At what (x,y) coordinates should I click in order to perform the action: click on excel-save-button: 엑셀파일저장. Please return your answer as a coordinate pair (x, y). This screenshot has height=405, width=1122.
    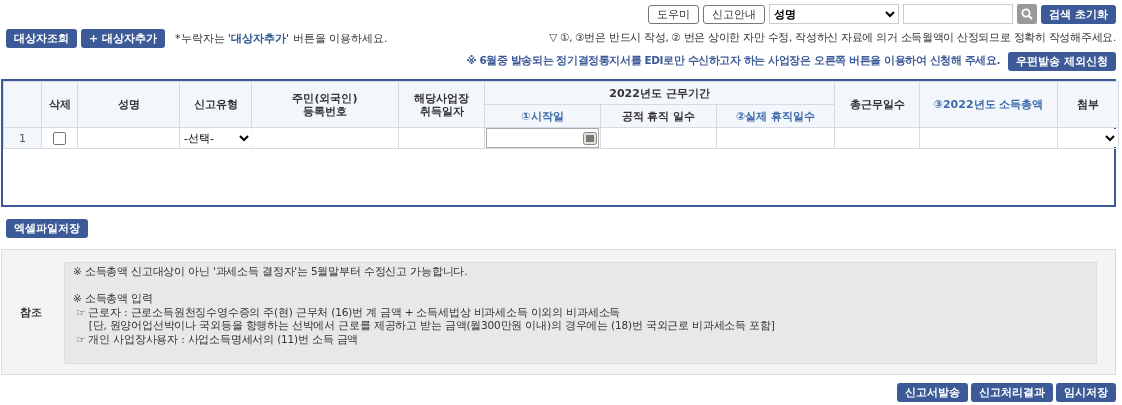
    Looking at the image, I should click on (47, 228).